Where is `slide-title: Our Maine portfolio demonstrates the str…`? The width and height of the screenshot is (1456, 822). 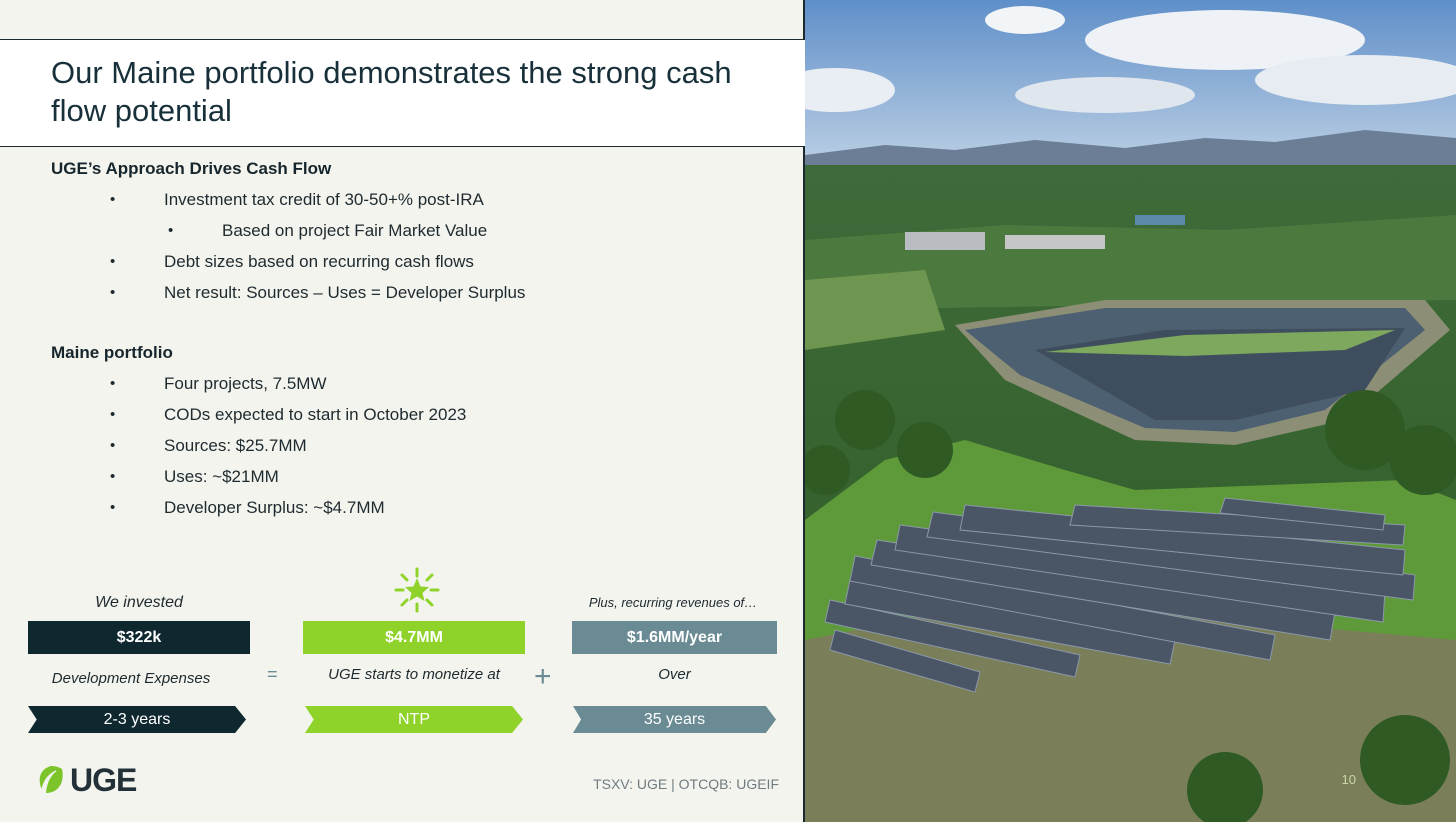
slide-title: Our Maine portfolio demonstrates the str… is located at coordinates (391, 91).